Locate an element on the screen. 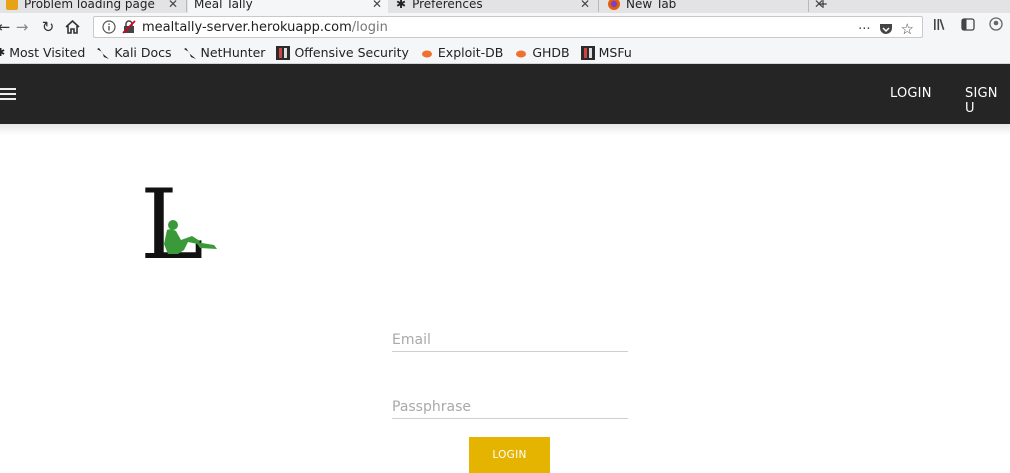 Image resolution: width=1010 pixels, height=473 pixels. tab-title: Problem loading page is located at coordinates (89, 5).